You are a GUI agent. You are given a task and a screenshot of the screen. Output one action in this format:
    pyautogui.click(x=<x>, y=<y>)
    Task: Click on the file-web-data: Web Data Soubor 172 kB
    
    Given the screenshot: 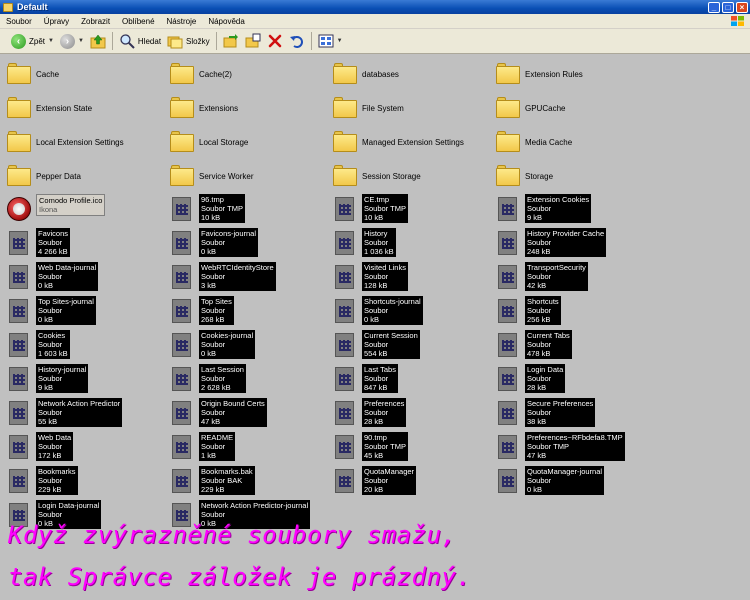 What is the action you would take?
    pyautogui.click(x=40, y=446)
    